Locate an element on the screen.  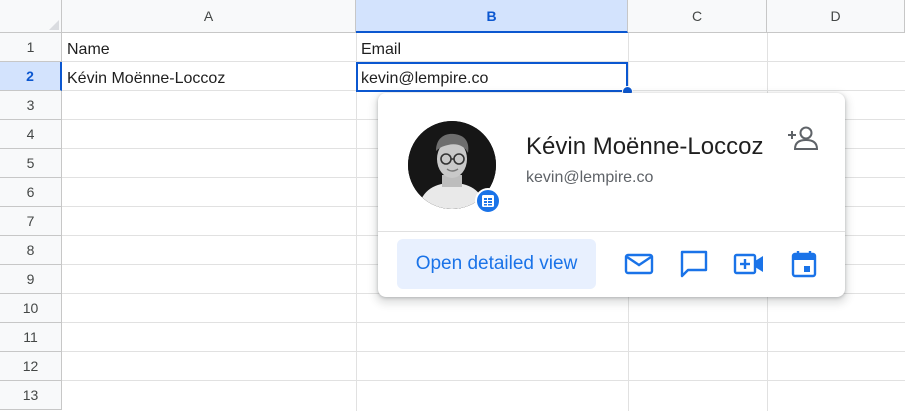
chat-icon is located at coordinates (694, 264).